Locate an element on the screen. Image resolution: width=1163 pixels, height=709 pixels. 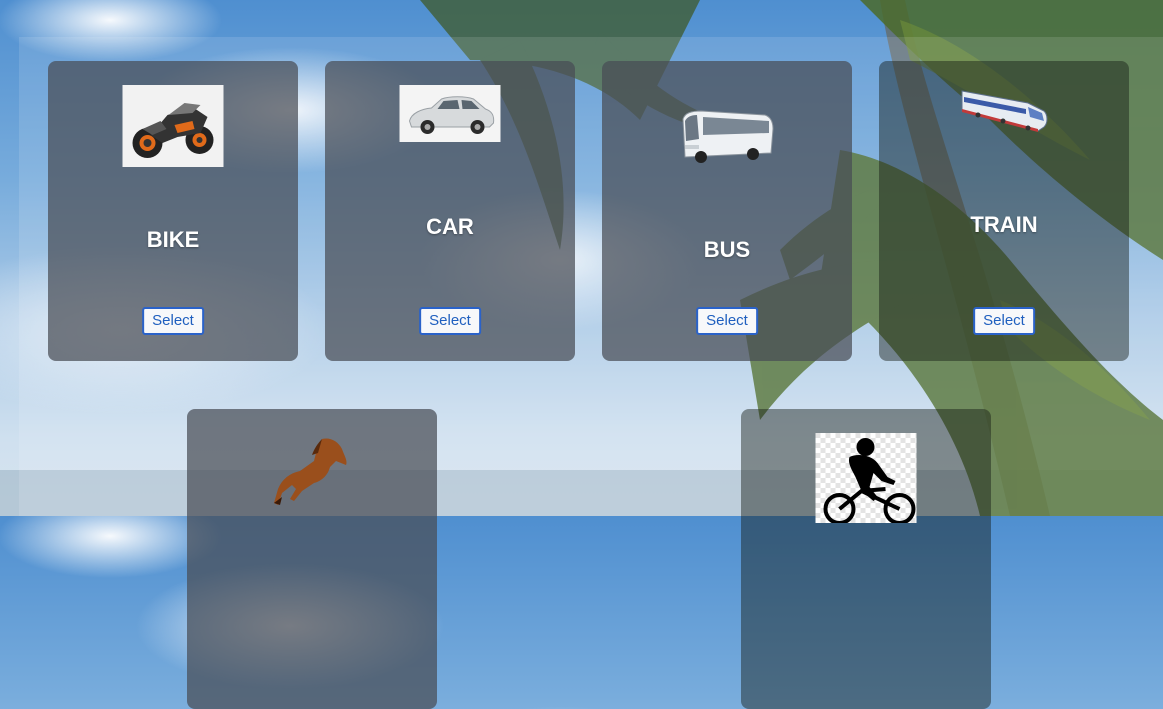
select-bike-button: Select is located at coordinates (173, 321).